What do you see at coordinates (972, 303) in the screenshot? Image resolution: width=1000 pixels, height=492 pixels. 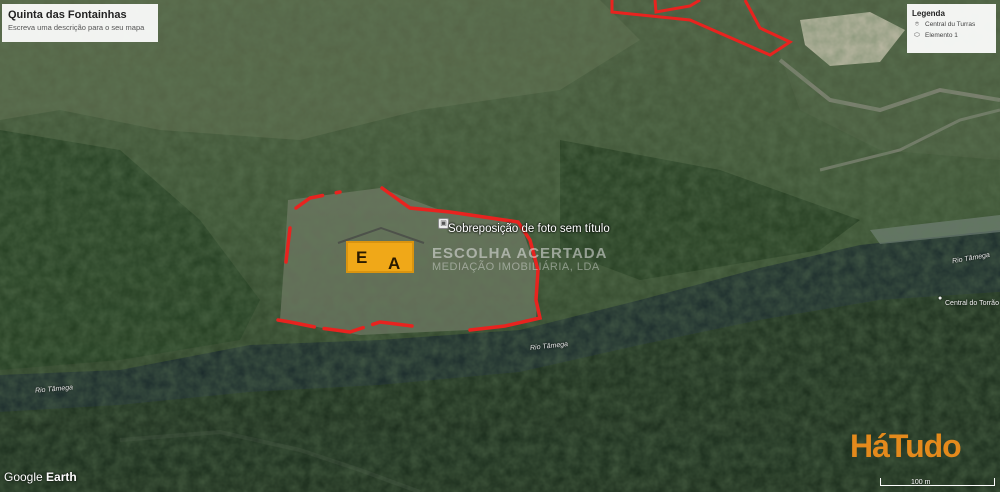 I see `place-label: Central do Torrão` at bounding box center [972, 303].